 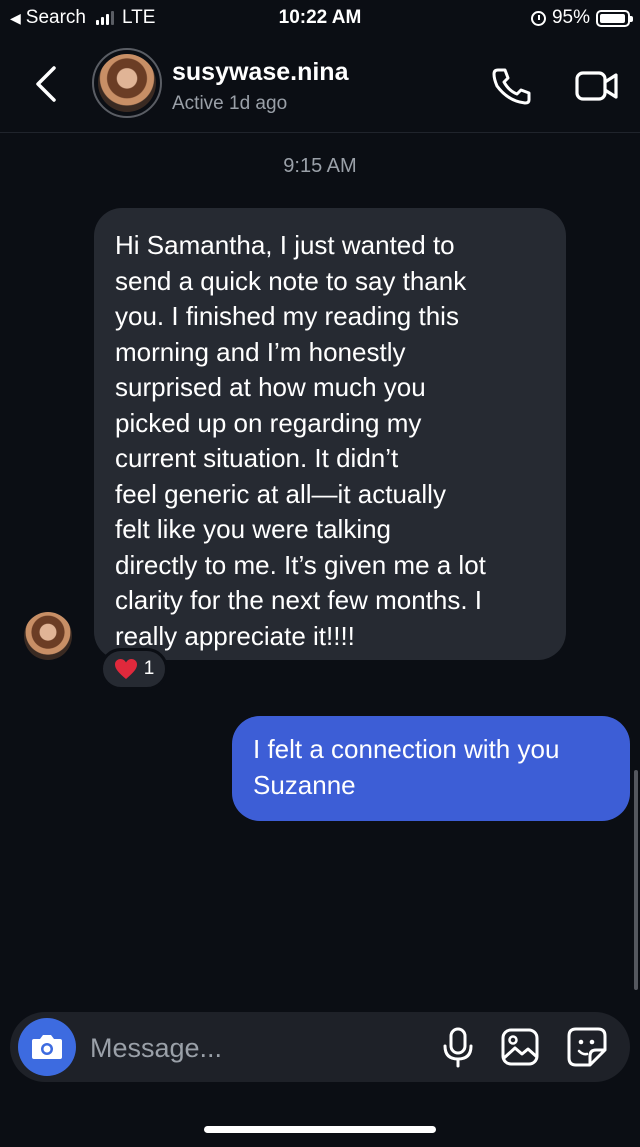 What do you see at coordinates (268, 422) in the screenshot?
I see `message-line: picked up on regarding my` at bounding box center [268, 422].